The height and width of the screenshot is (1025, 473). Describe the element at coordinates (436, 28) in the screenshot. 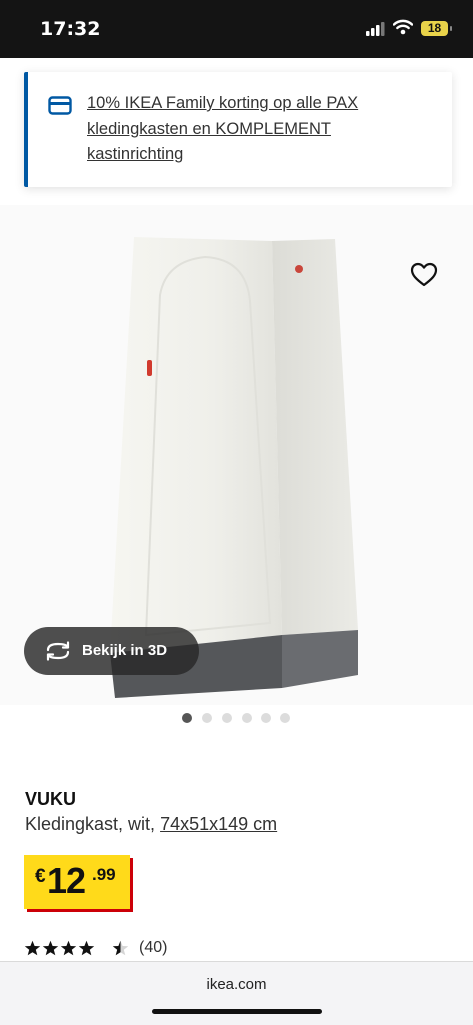

I see `battery-icon: 18` at that location.